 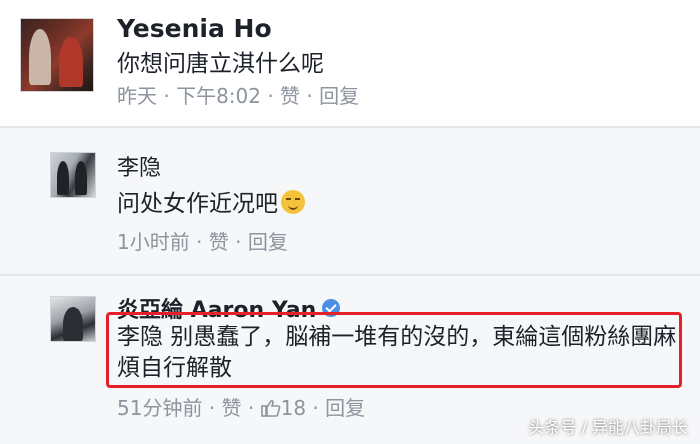 I want to click on comment-author: 李隐, so click(x=139, y=166).